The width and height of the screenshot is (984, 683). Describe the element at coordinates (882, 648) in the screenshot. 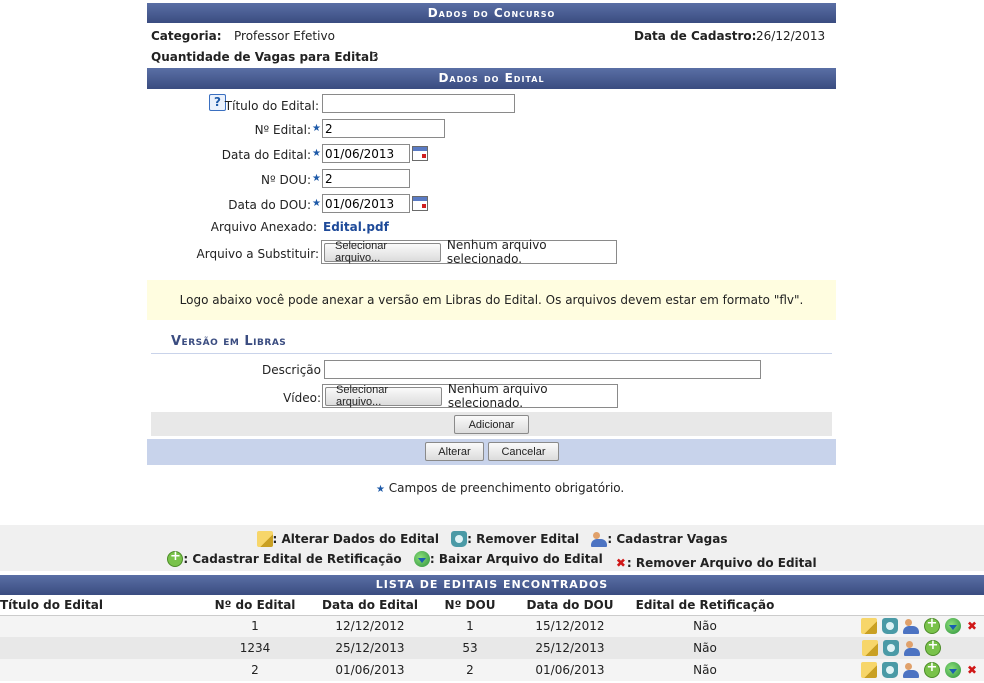

I see `row-actions` at that location.